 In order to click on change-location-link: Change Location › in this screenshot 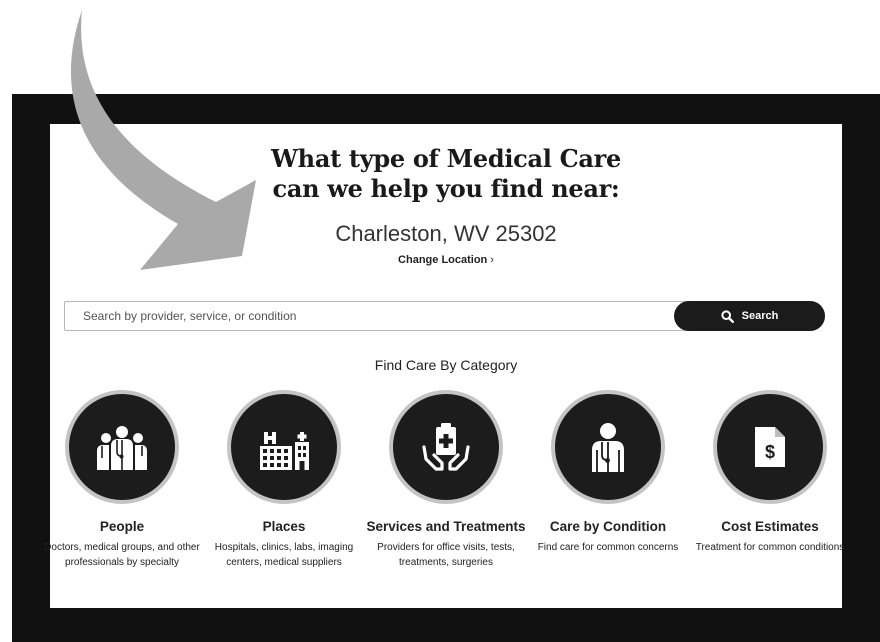, I will do `click(446, 260)`.